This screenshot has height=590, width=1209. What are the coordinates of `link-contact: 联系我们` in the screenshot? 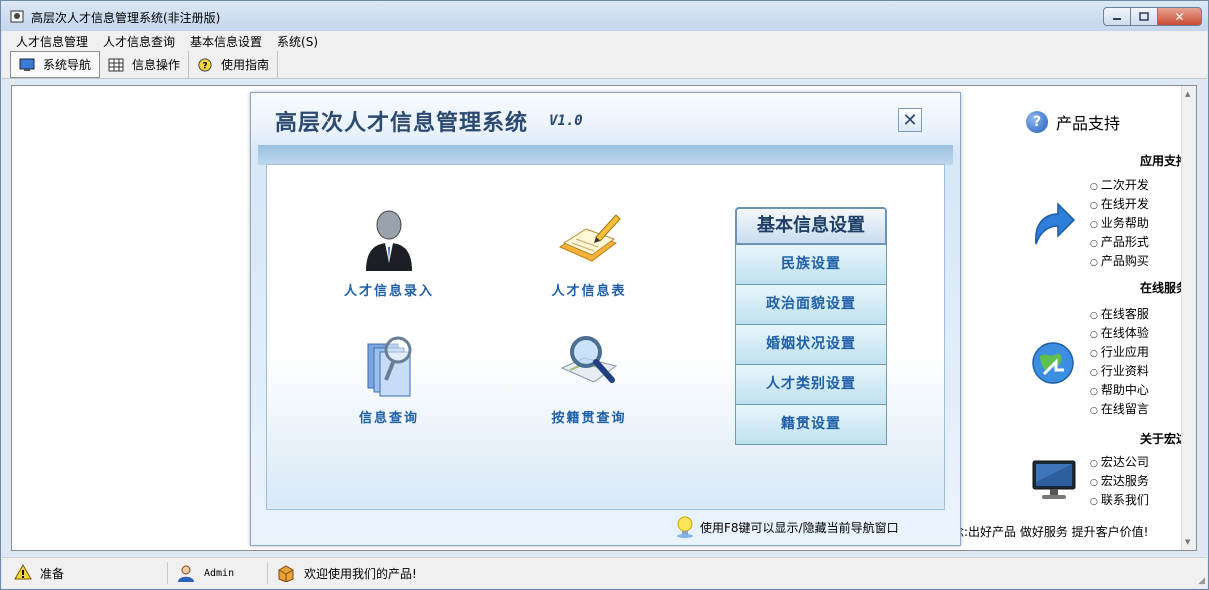 It's located at (1119, 500).